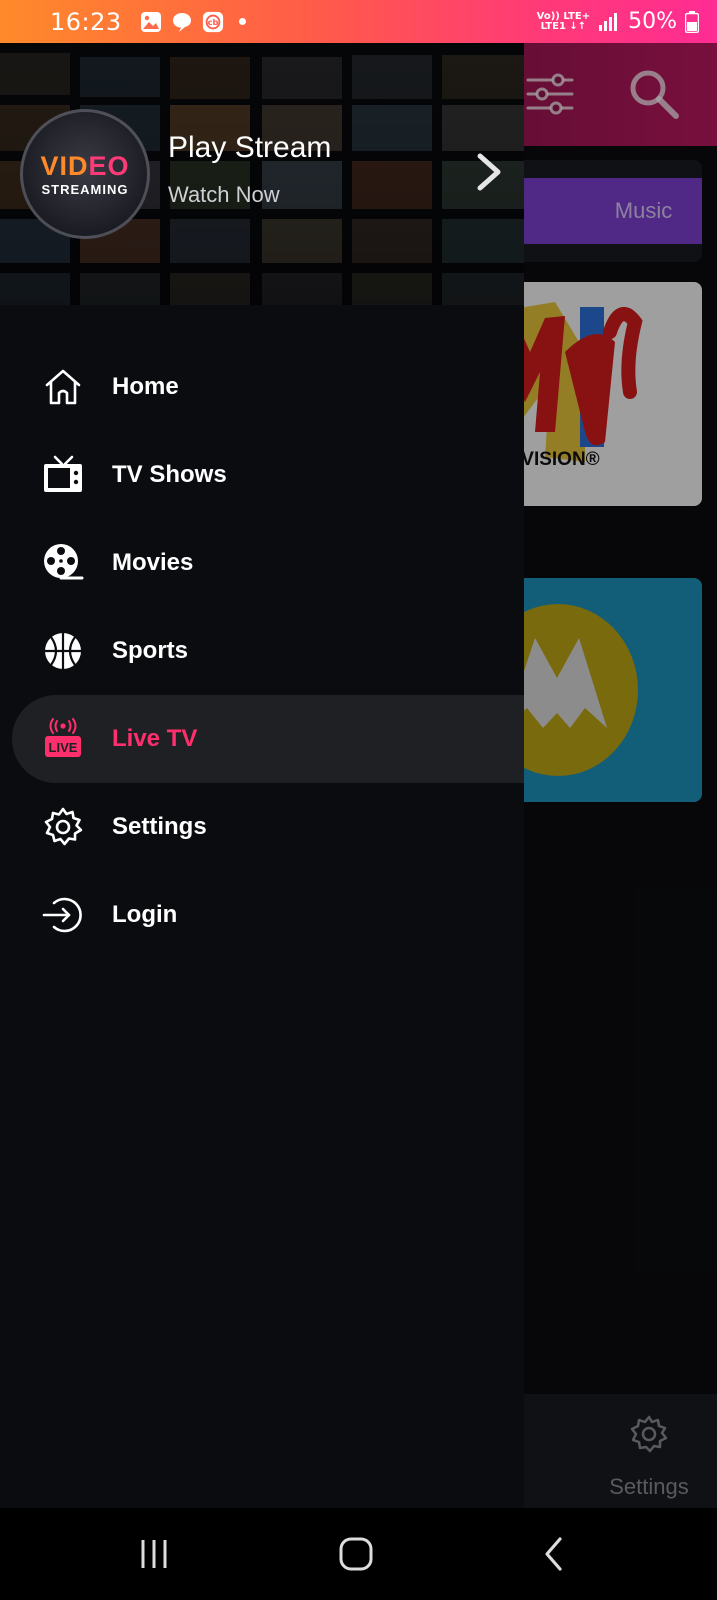 The height and width of the screenshot is (1600, 717). I want to click on more-notifications-dot, so click(242, 21).